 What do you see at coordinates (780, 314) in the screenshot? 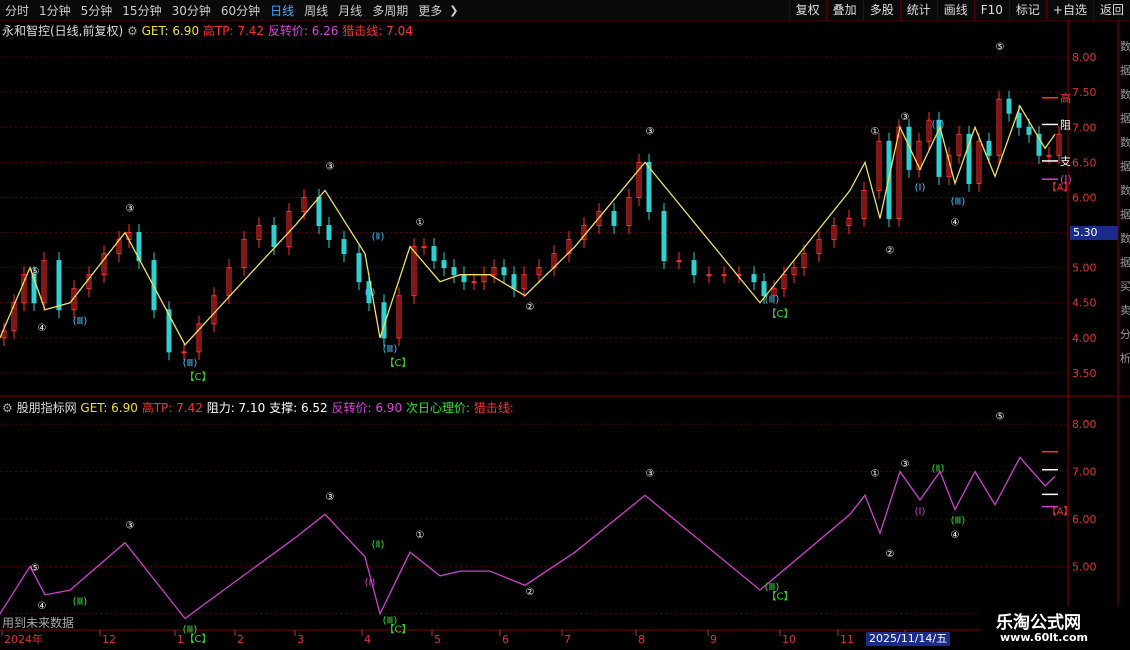
I see `main-wave-label-15: 【C】` at bounding box center [780, 314].